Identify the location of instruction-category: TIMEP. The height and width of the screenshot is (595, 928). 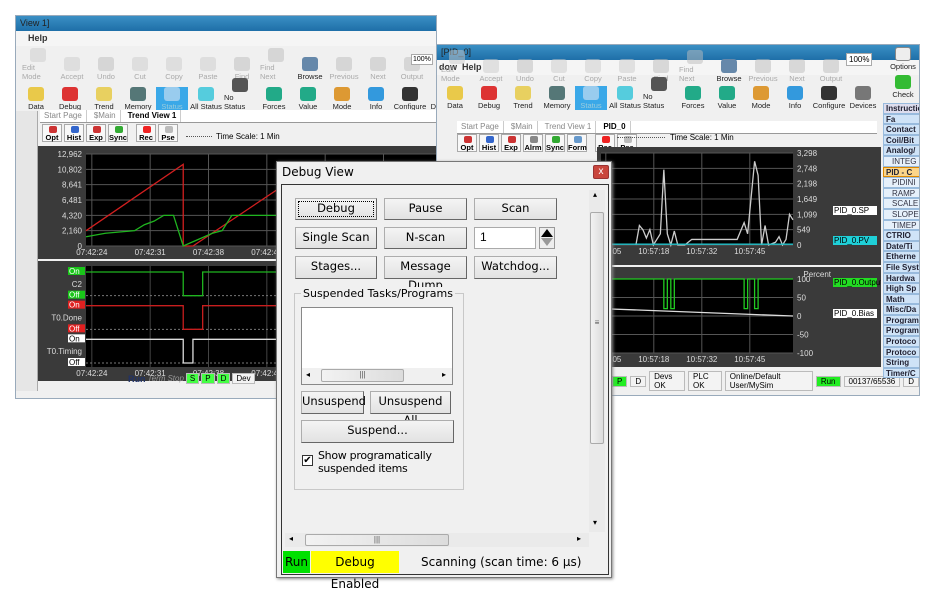
(901, 225).